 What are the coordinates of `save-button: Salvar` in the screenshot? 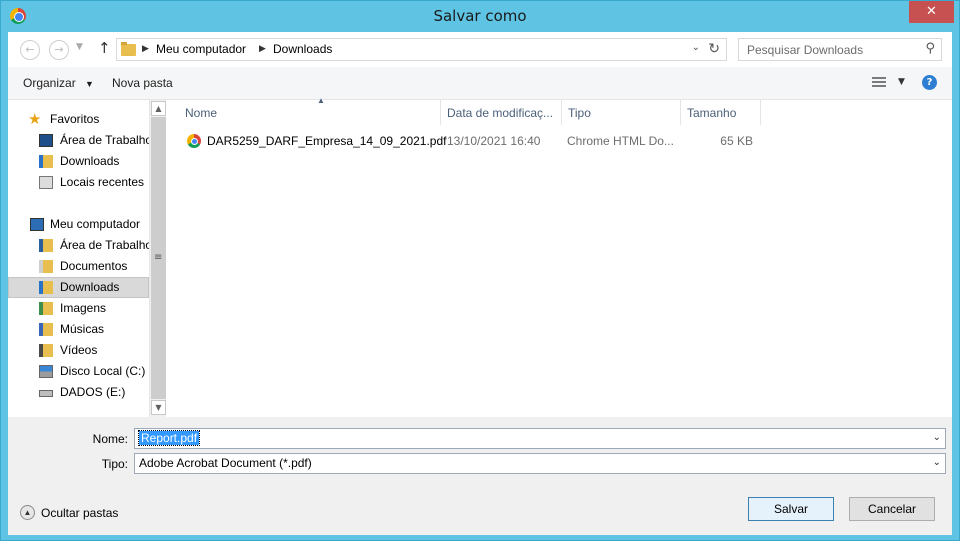 It's located at (791, 509).